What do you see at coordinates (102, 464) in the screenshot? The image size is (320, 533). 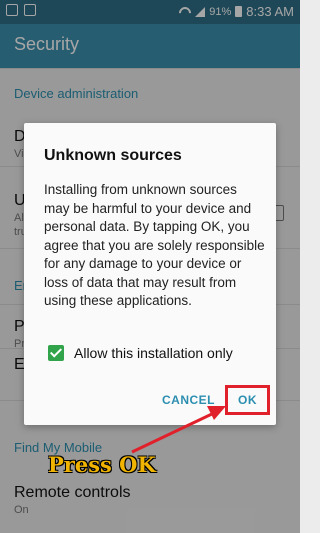 I see `press-ok-annotation: Press OK` at bounding box center [102, 464].